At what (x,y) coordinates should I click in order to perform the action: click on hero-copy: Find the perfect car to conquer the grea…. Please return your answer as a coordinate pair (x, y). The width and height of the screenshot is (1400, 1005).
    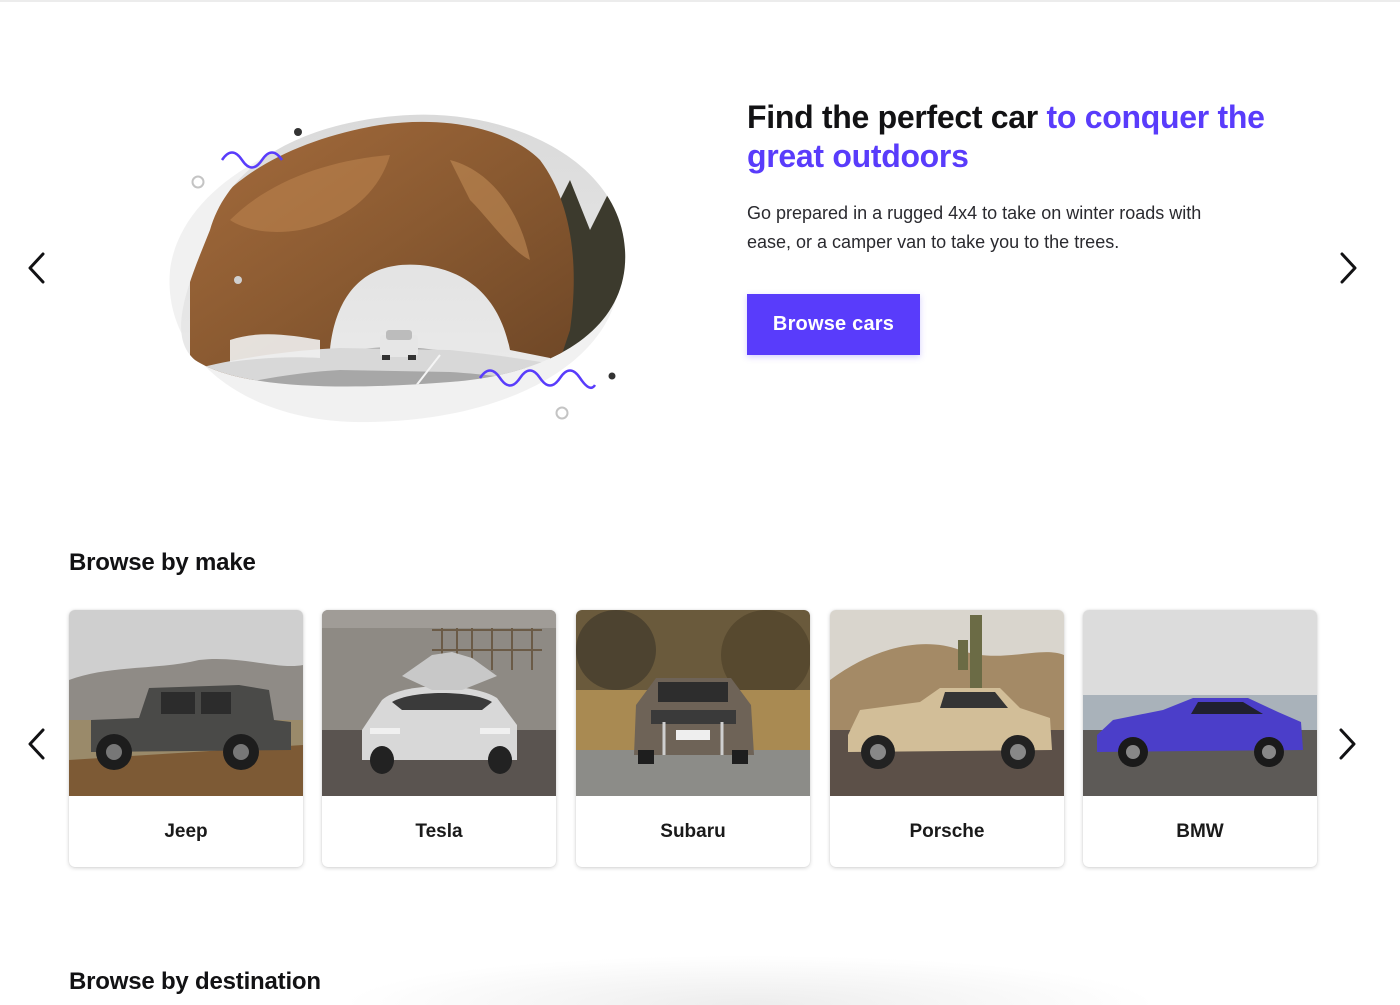
    Looking at the image, I should click on (1007, 177).